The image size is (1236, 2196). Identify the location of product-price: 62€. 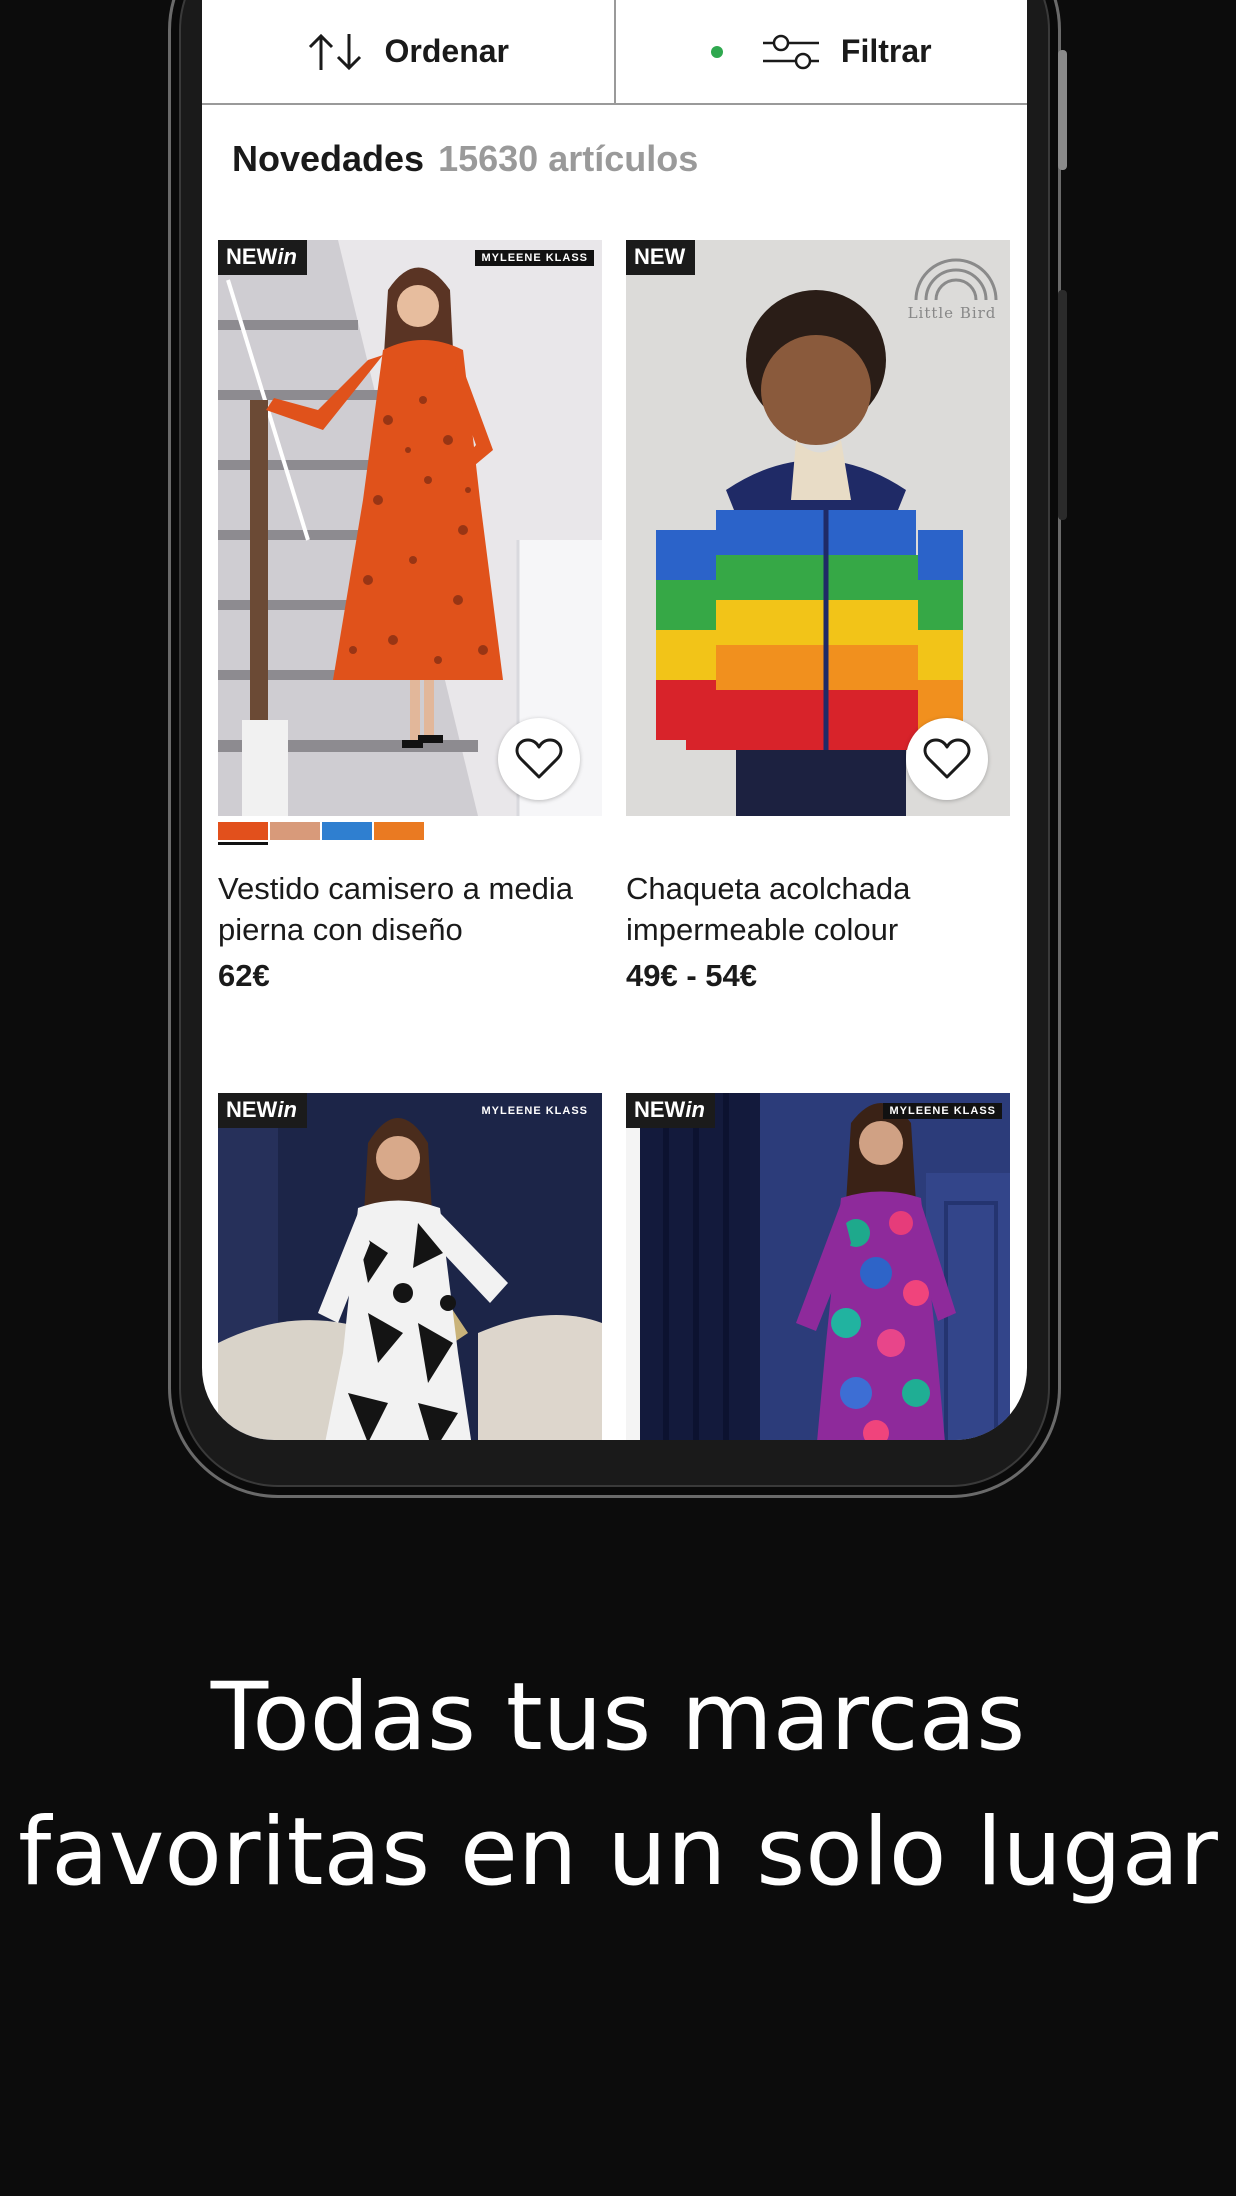
(244, 975).